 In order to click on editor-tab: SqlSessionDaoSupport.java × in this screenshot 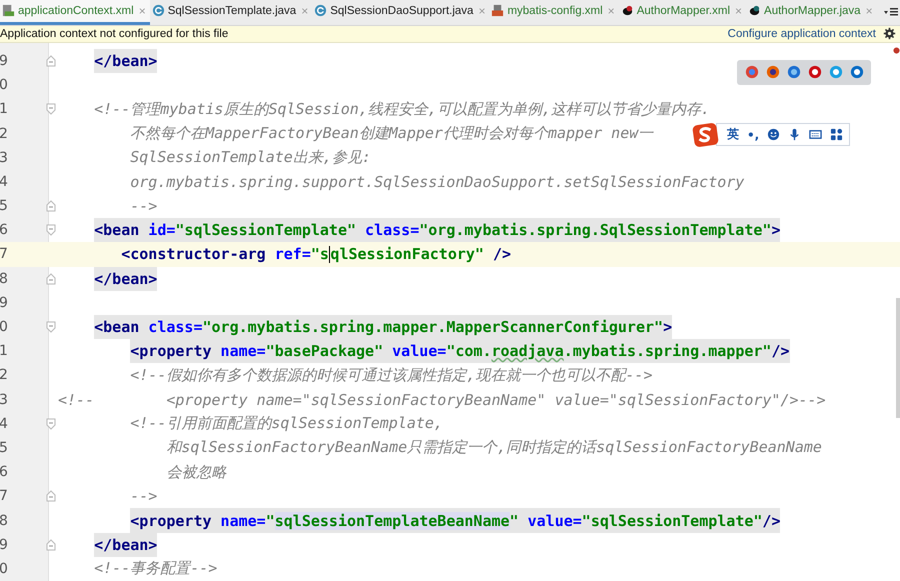, I will do `click(401, 12)`.